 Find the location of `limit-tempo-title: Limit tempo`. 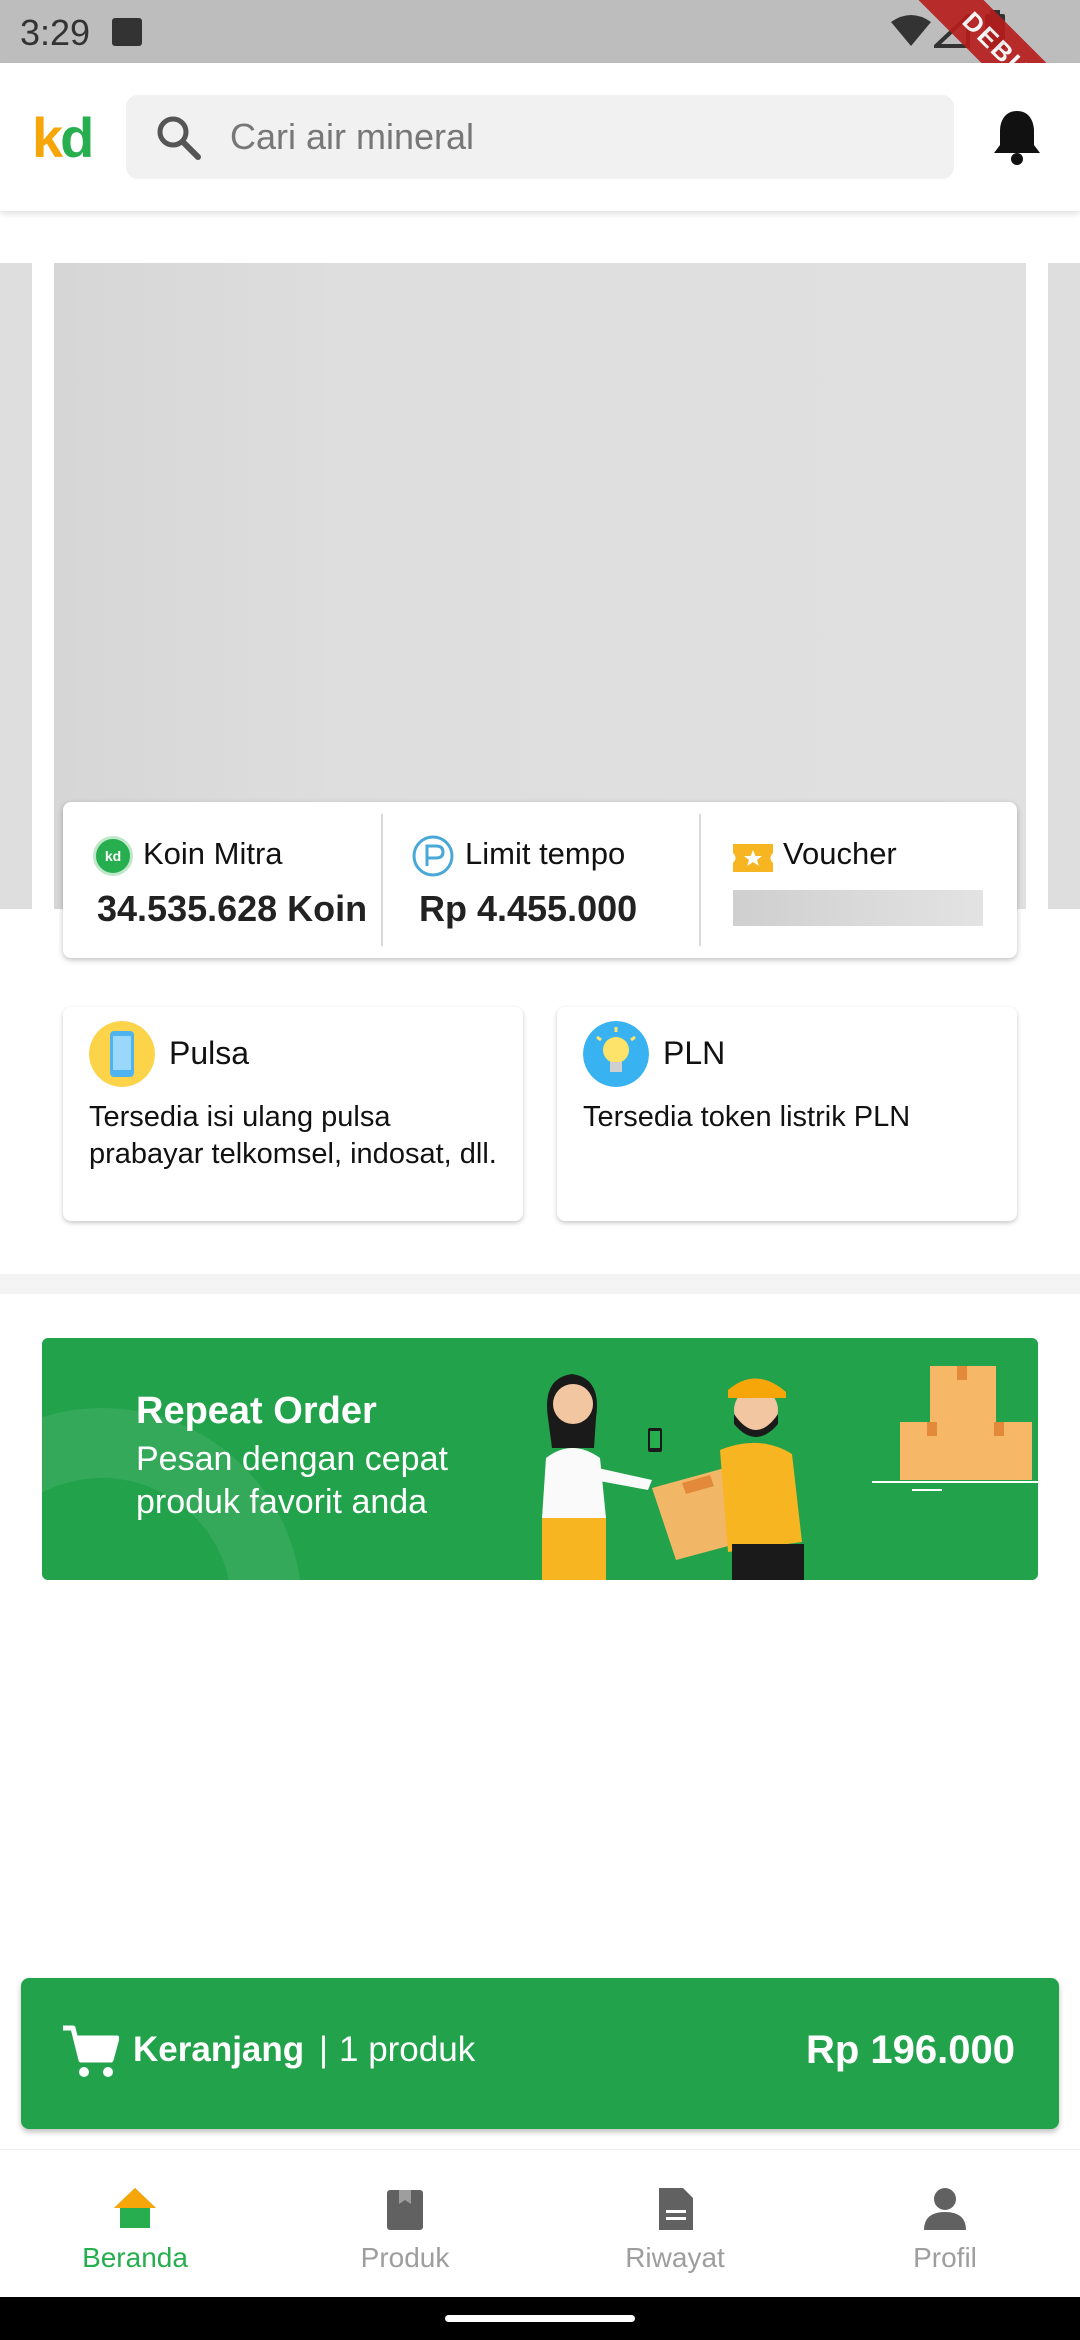

limit-tempo-title: Limit tempo is located at coordinates (545, 853).